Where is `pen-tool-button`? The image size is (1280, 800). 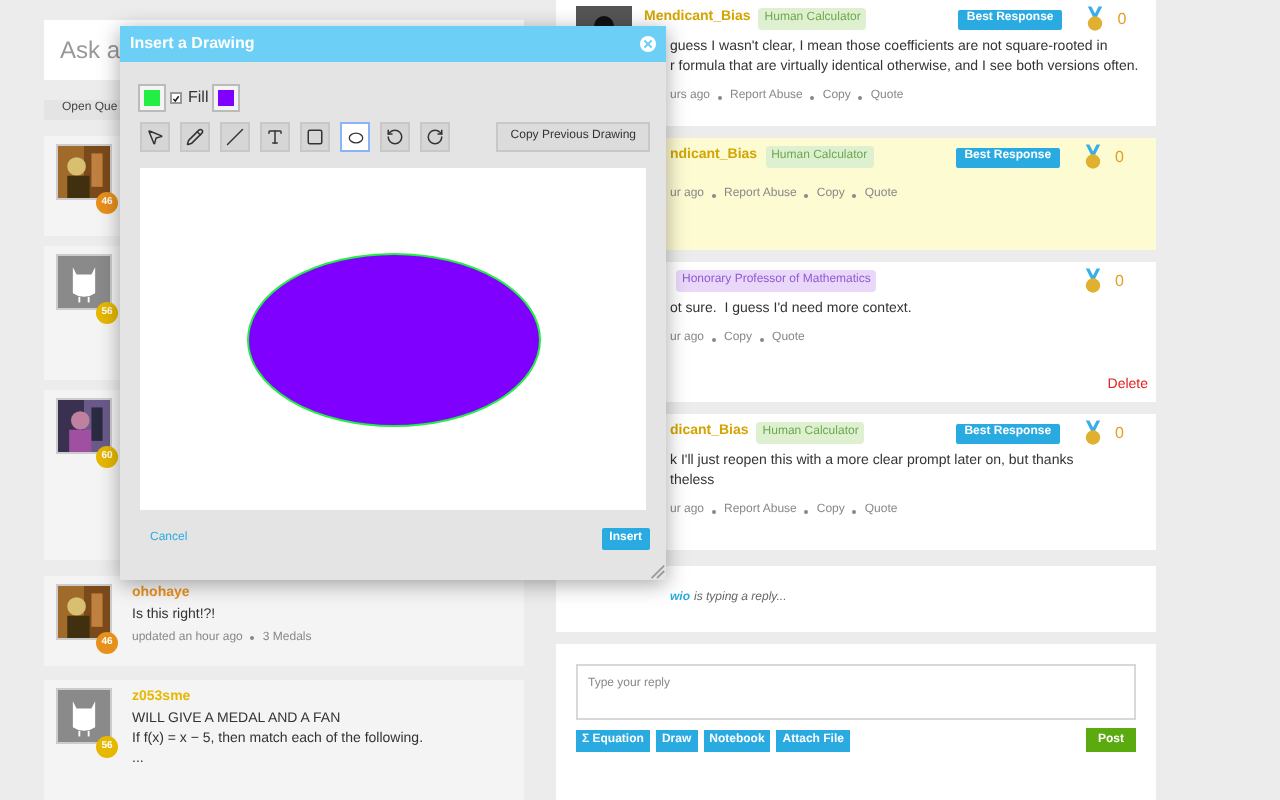 pen-tool-button is located at coordinates (195, 137).